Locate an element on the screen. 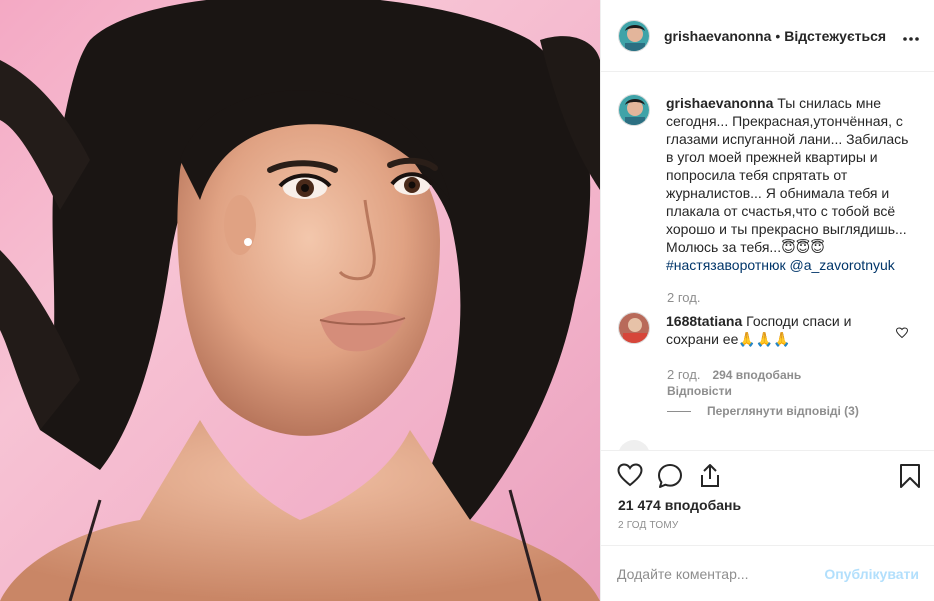 The width and height of the screenshot is (934, 601). reply-button: Відповісти is located at coordinates (699, 391).